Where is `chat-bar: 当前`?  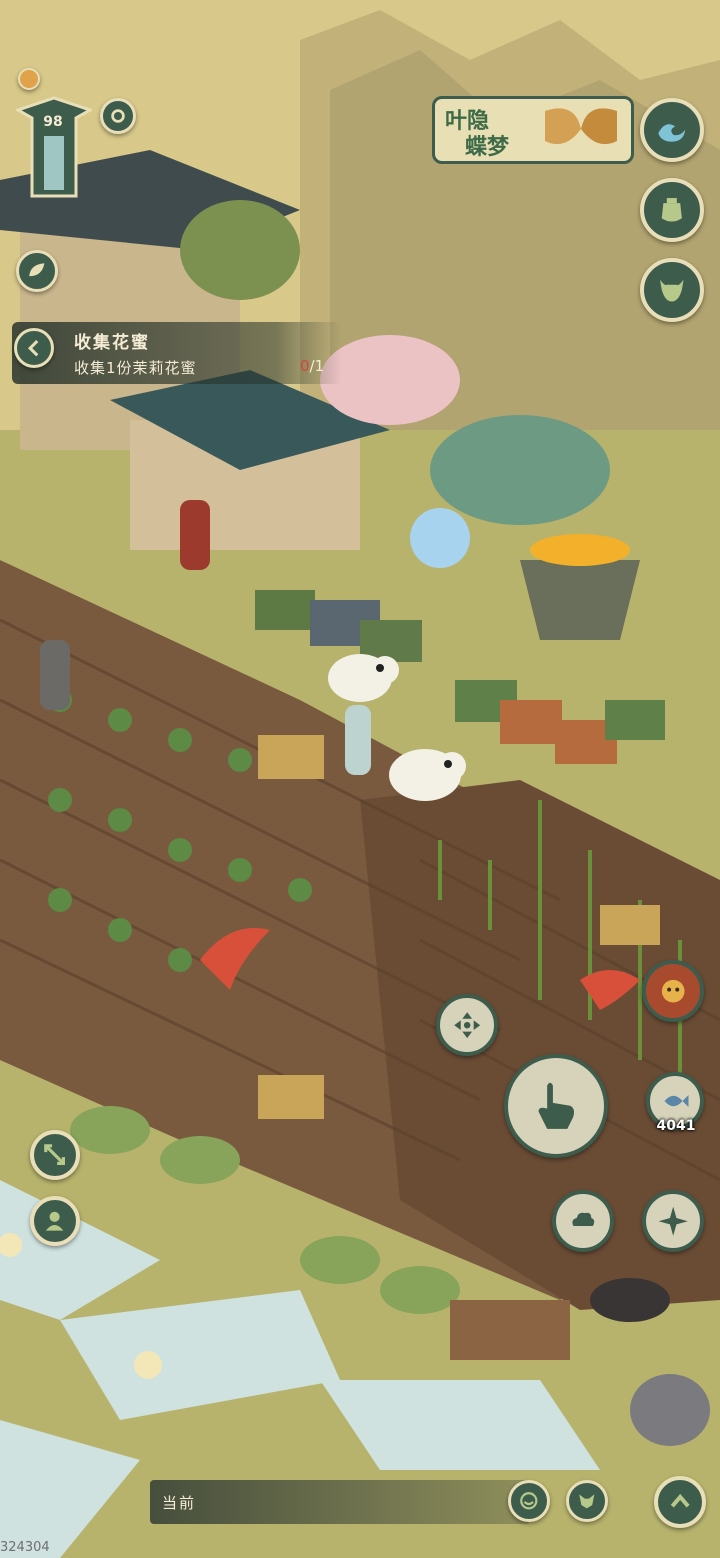 chat-bar: 当前 is located at coordinates (340, 1502).